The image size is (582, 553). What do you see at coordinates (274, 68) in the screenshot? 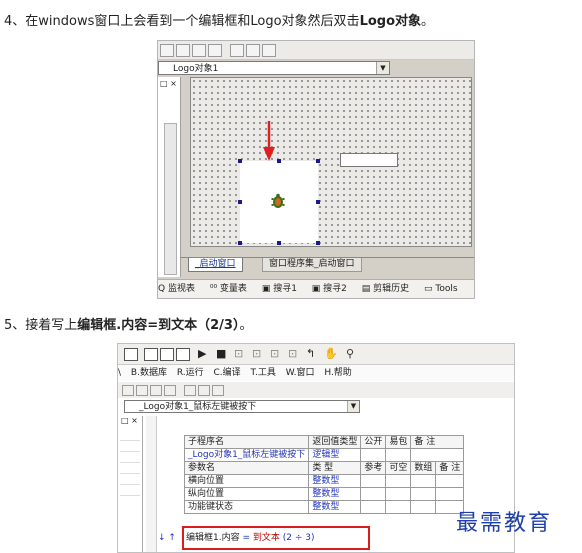
I see `object-combo: Logo对象1 ▼` at bounding box center [274, 68].